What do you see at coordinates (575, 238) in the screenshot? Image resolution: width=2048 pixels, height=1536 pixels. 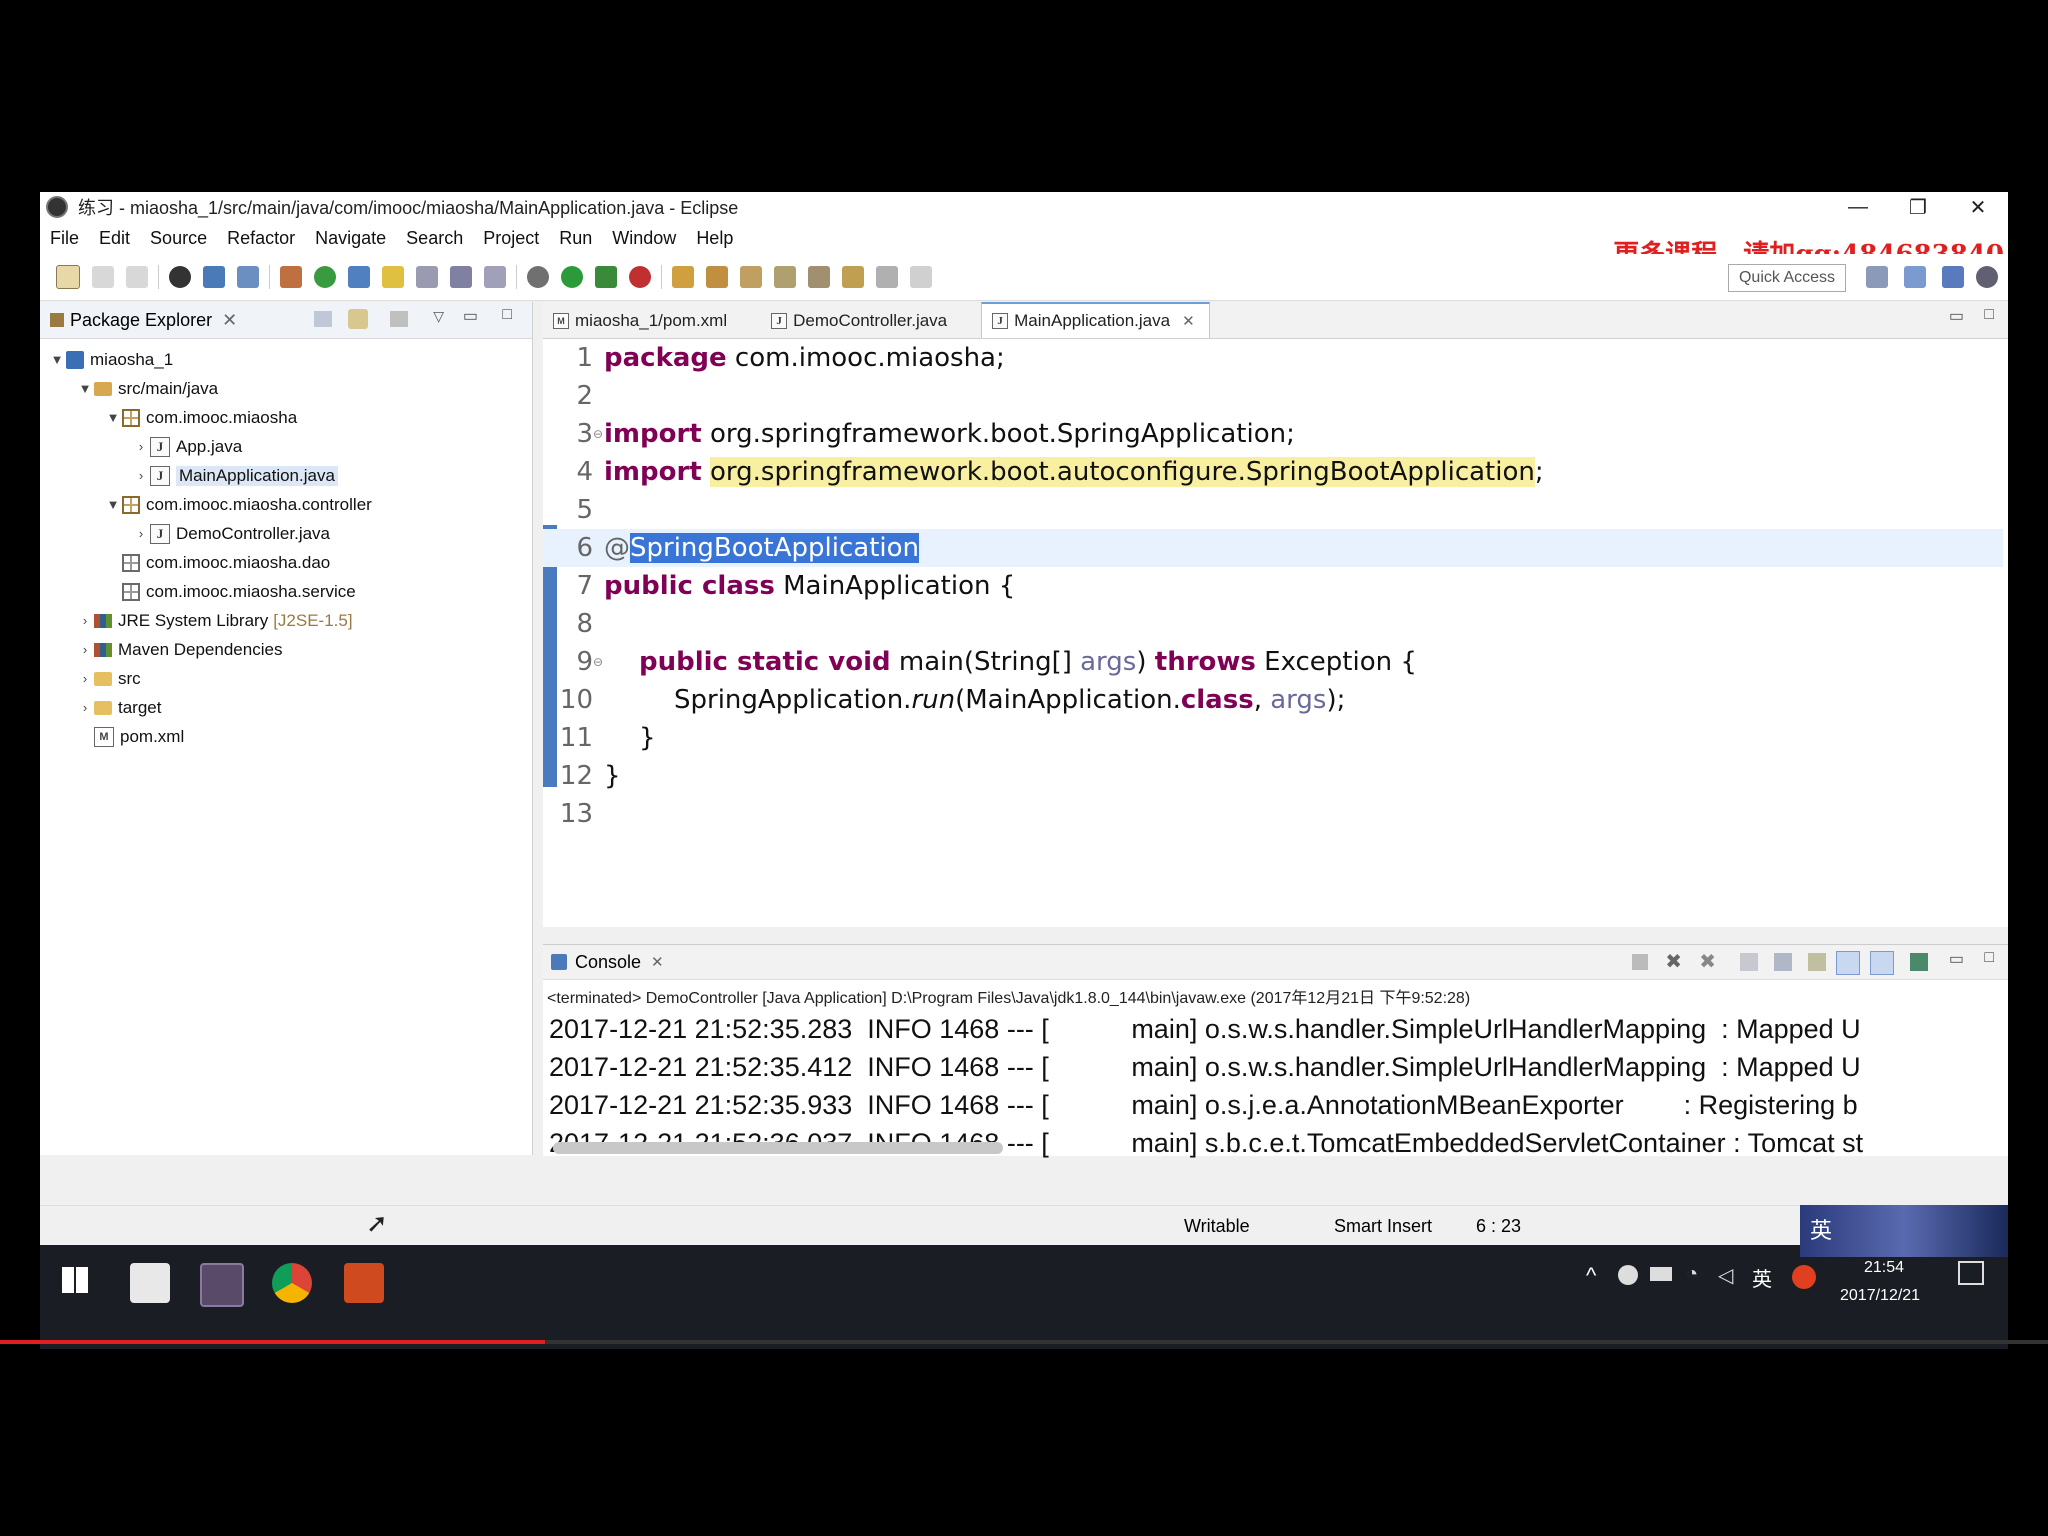 I see `menu-run: Run` at bounding box center [575, 238].